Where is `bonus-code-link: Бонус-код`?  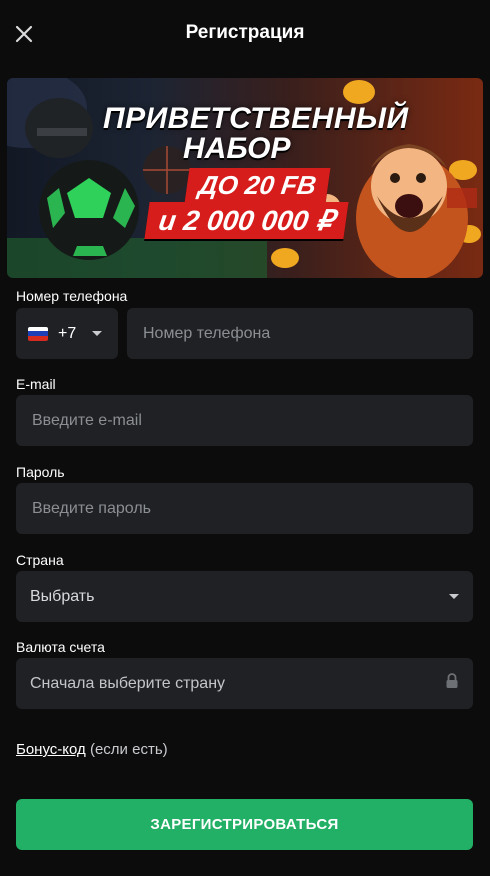 bonus-code-link: Бонус-код is located at coordinates (51, 749).